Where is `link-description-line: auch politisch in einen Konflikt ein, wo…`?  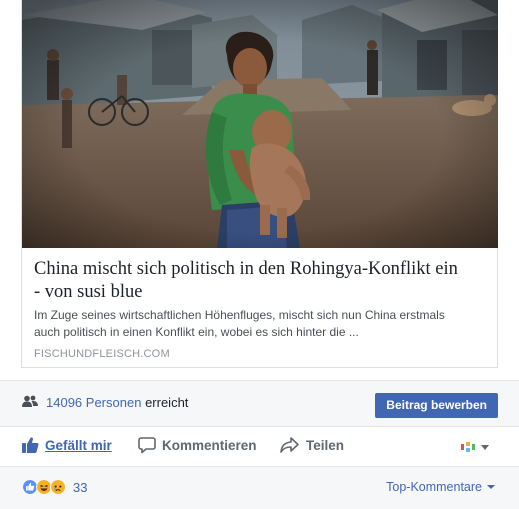
link-description-line: auch politisch in einen Konflikt ein, wo… is located at coordinates (196, 332).